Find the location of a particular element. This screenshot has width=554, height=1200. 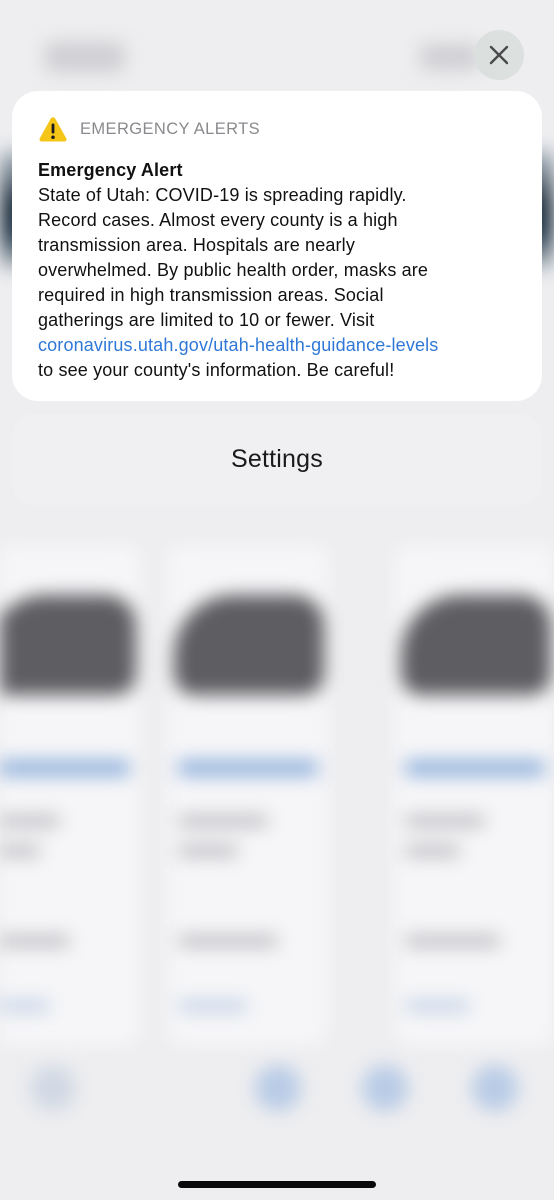

settings-button: Settings is located at coordinates (277, 459).